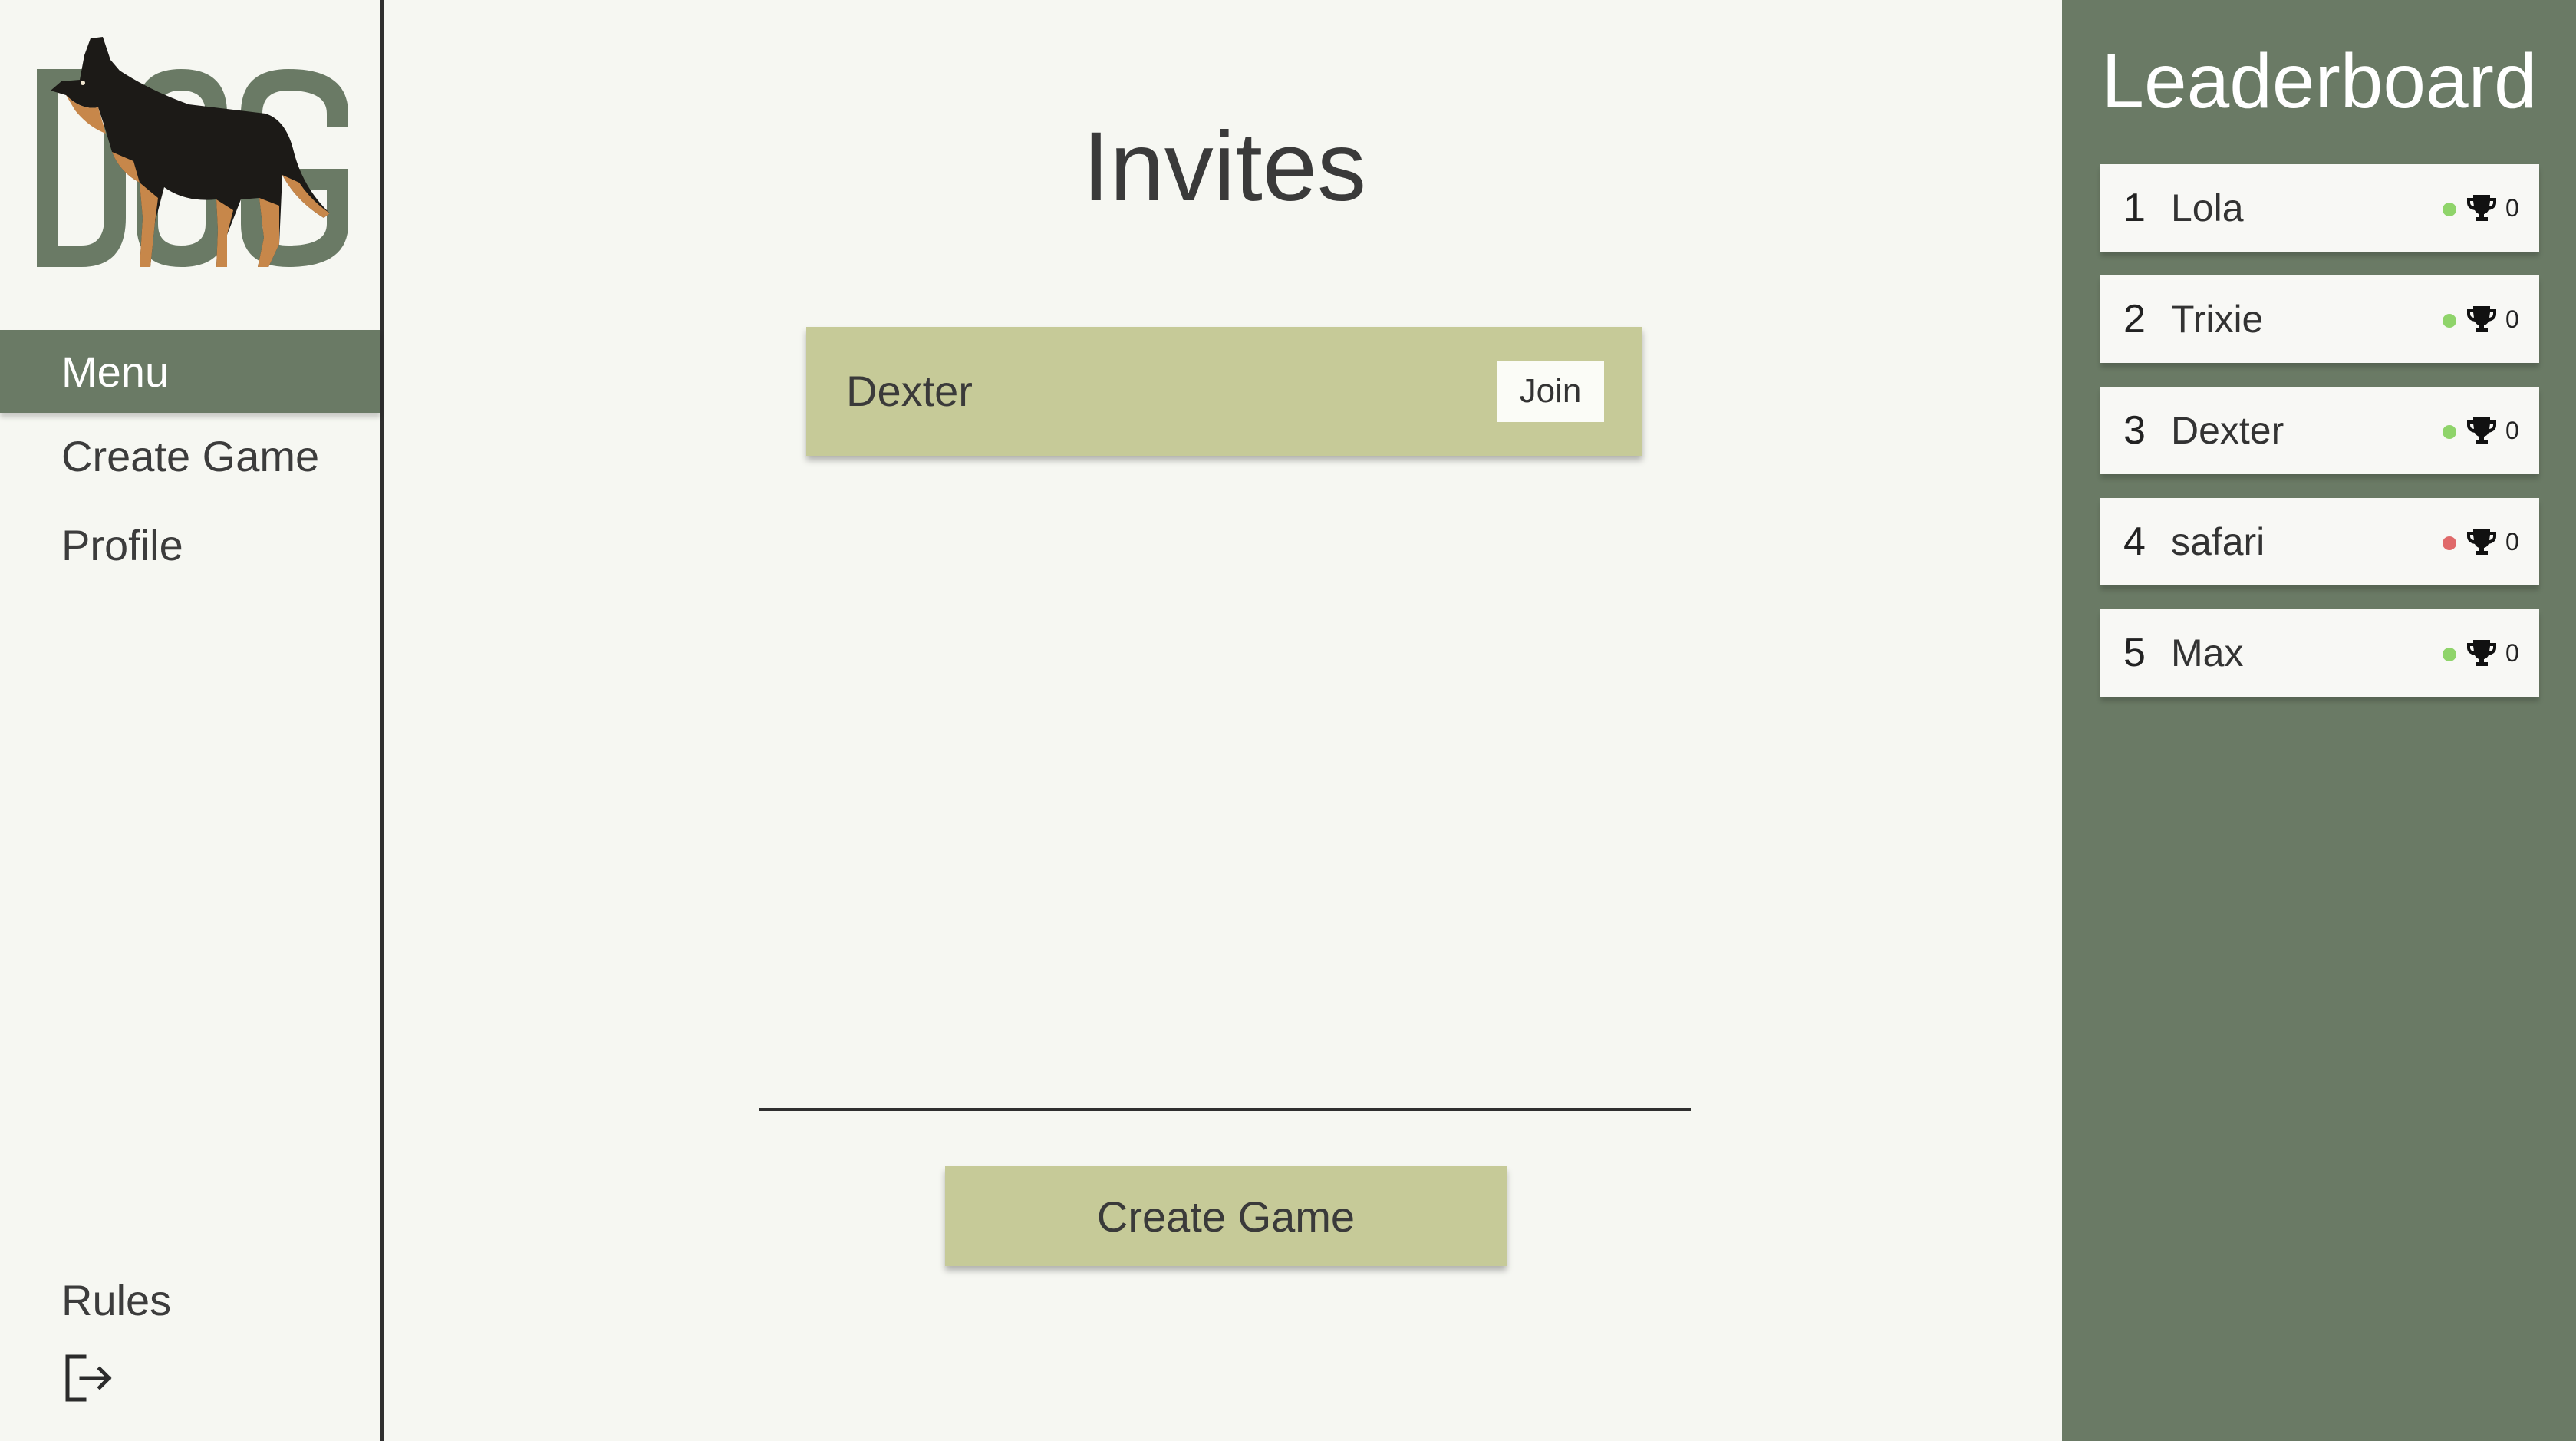 The width and height of the screenshot is (2576, 1441). I want to click on leaderboard-rank: 5, so click(2134, 653).